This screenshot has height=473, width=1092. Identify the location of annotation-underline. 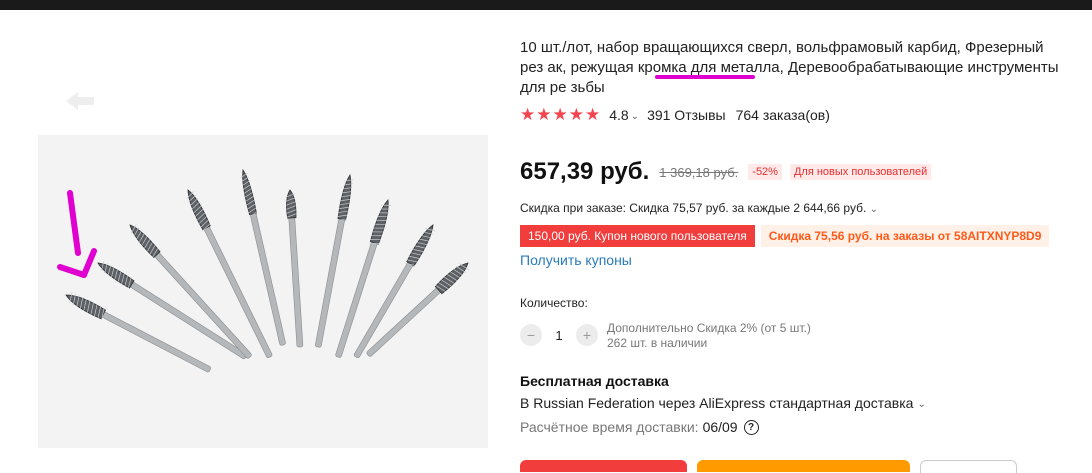
(705, 77).